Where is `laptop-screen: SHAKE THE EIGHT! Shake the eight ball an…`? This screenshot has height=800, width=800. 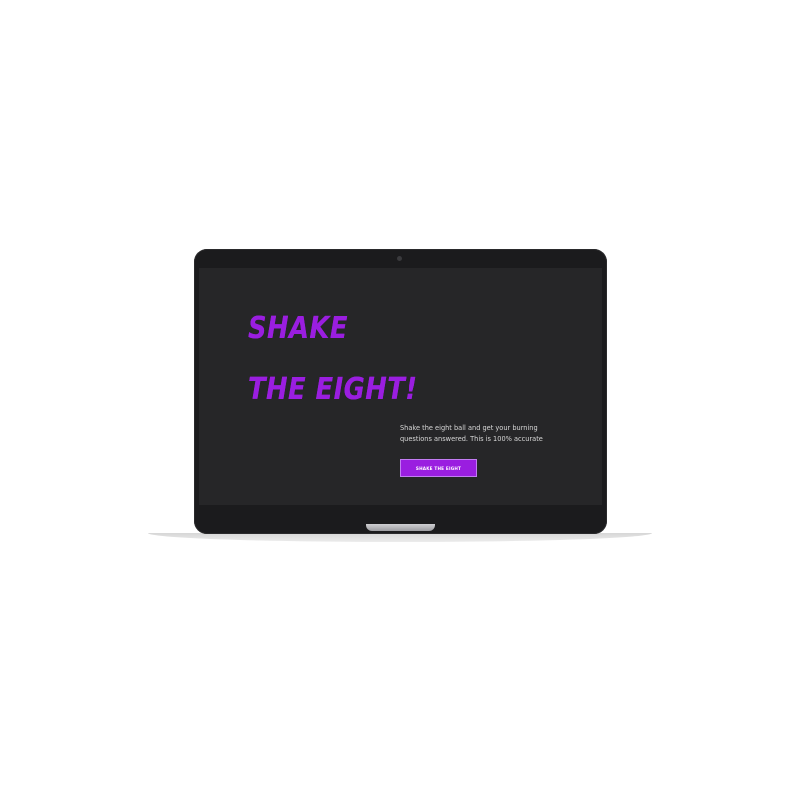 laptop-screen: SHAKE THE EIGHT! Shake the eight ball an… is located at coordinates (400, 386).